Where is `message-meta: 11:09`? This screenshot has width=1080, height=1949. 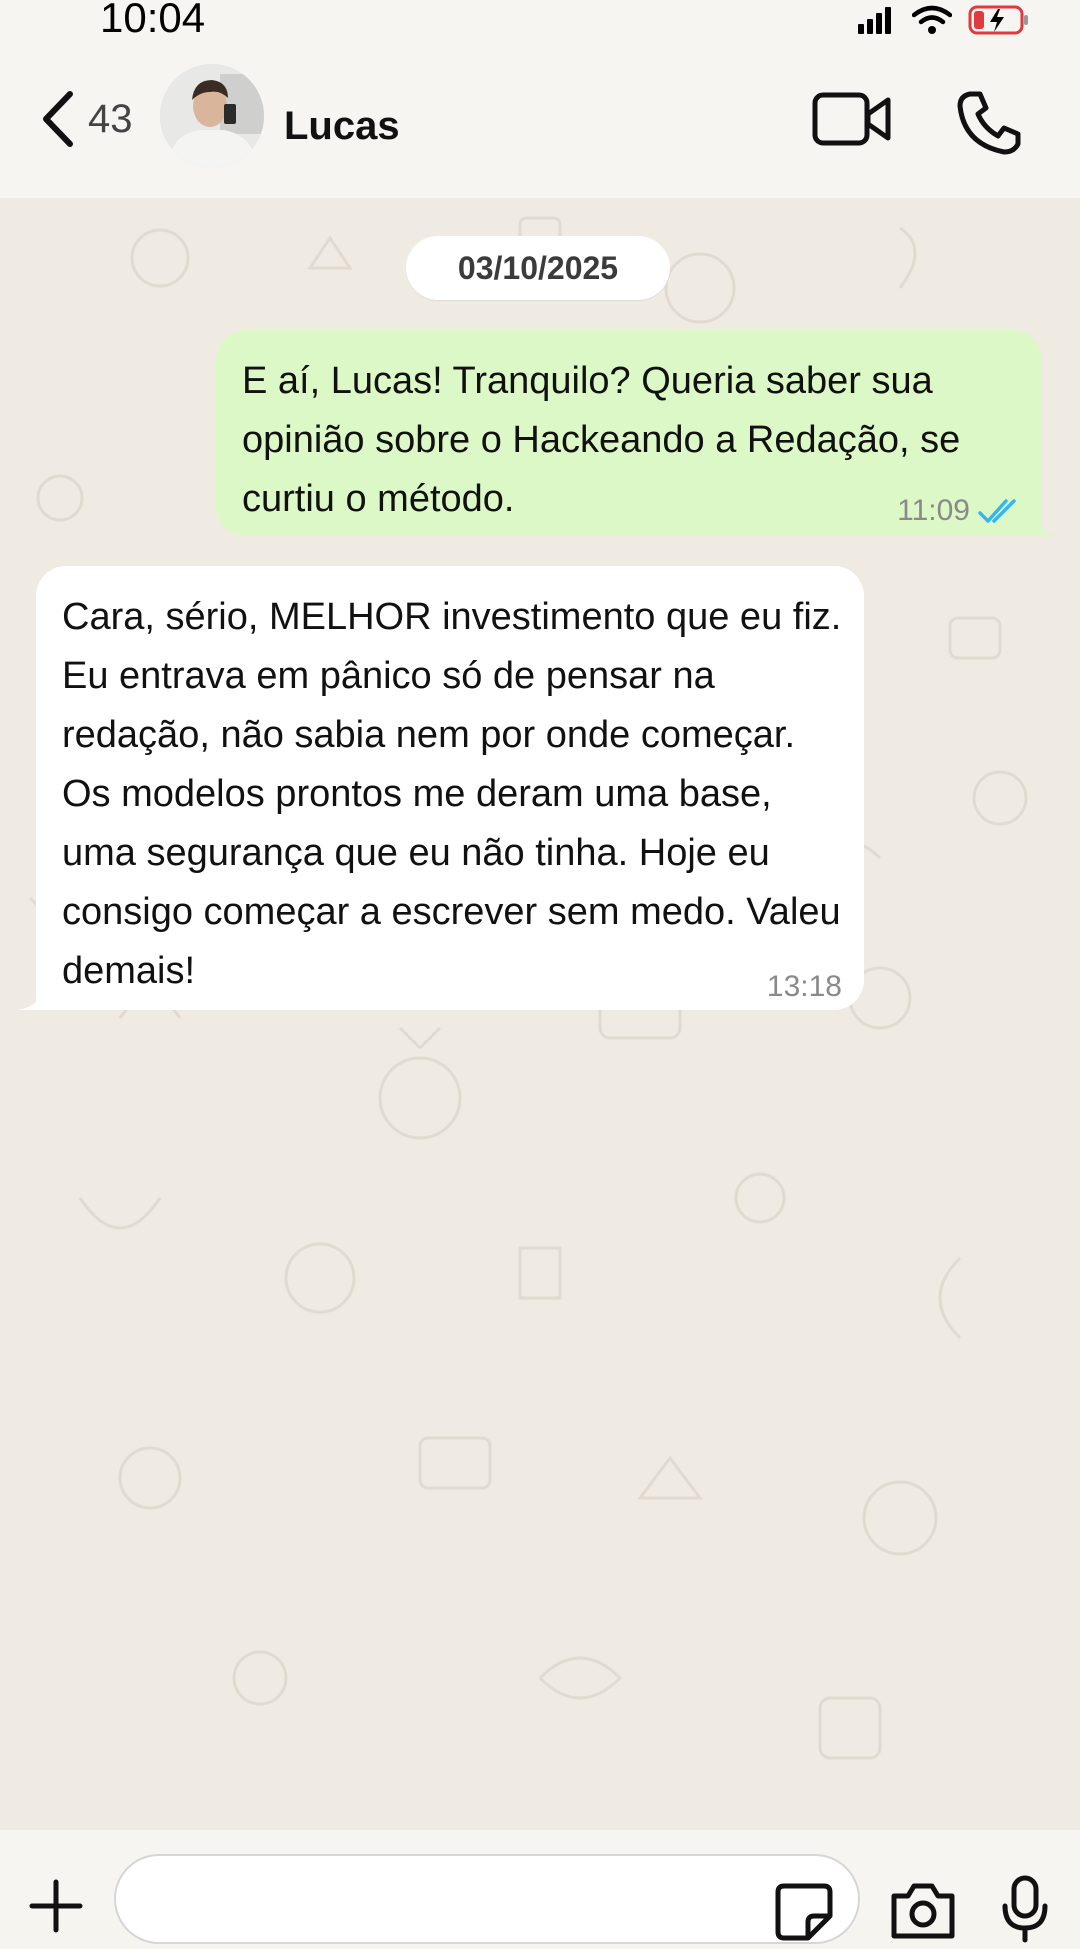
message-meta: 11:09 is located at coordinates (959, 511).